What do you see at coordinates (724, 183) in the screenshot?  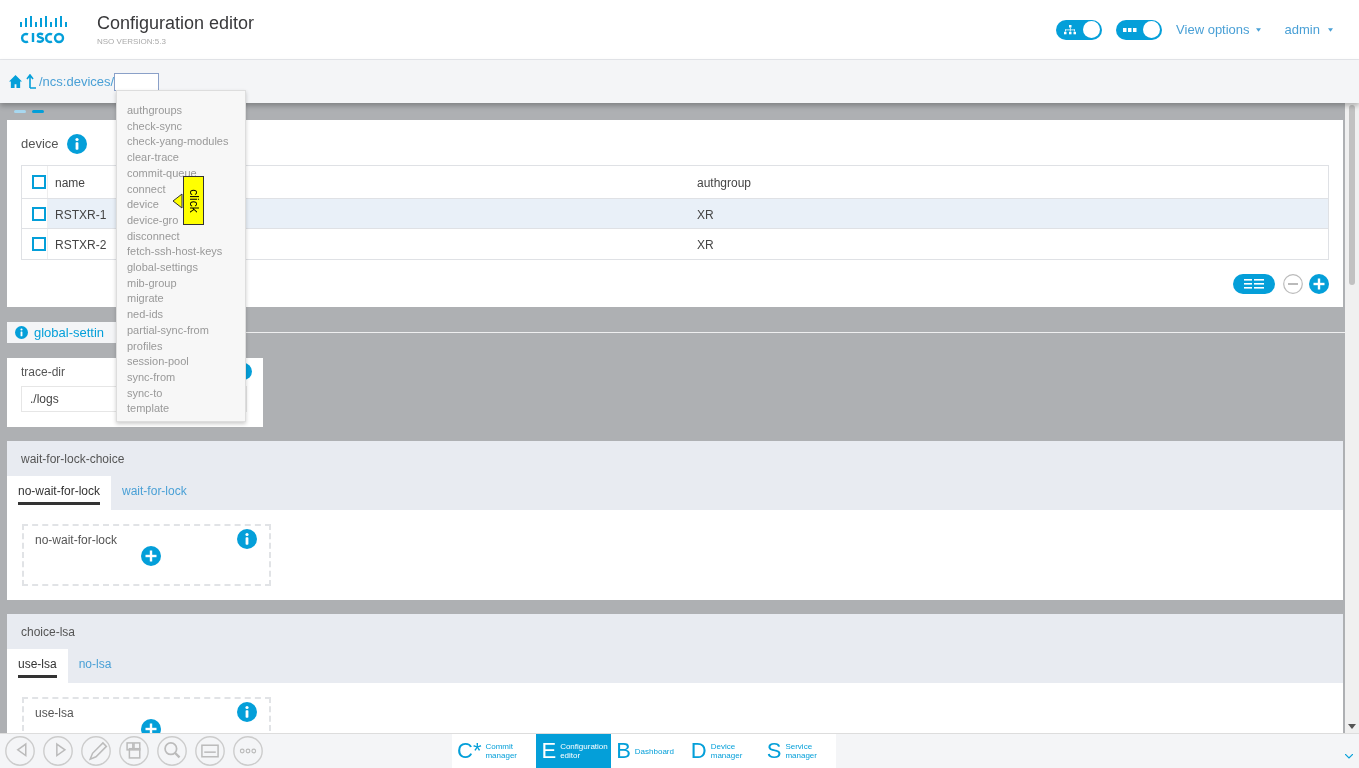 I see `column-header: authgroup` at bounding box center [724, 183].